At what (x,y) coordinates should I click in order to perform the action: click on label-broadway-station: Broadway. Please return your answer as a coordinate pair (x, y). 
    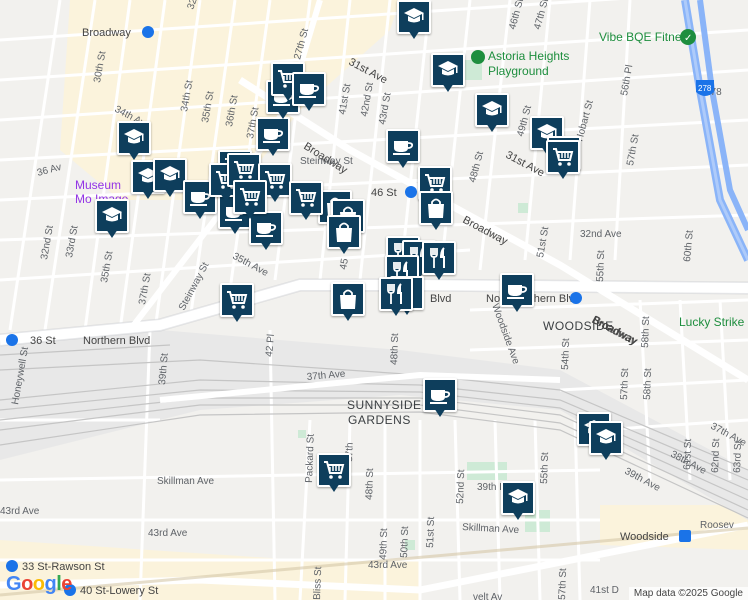
    Looking at the image, I should click on (106, 33).